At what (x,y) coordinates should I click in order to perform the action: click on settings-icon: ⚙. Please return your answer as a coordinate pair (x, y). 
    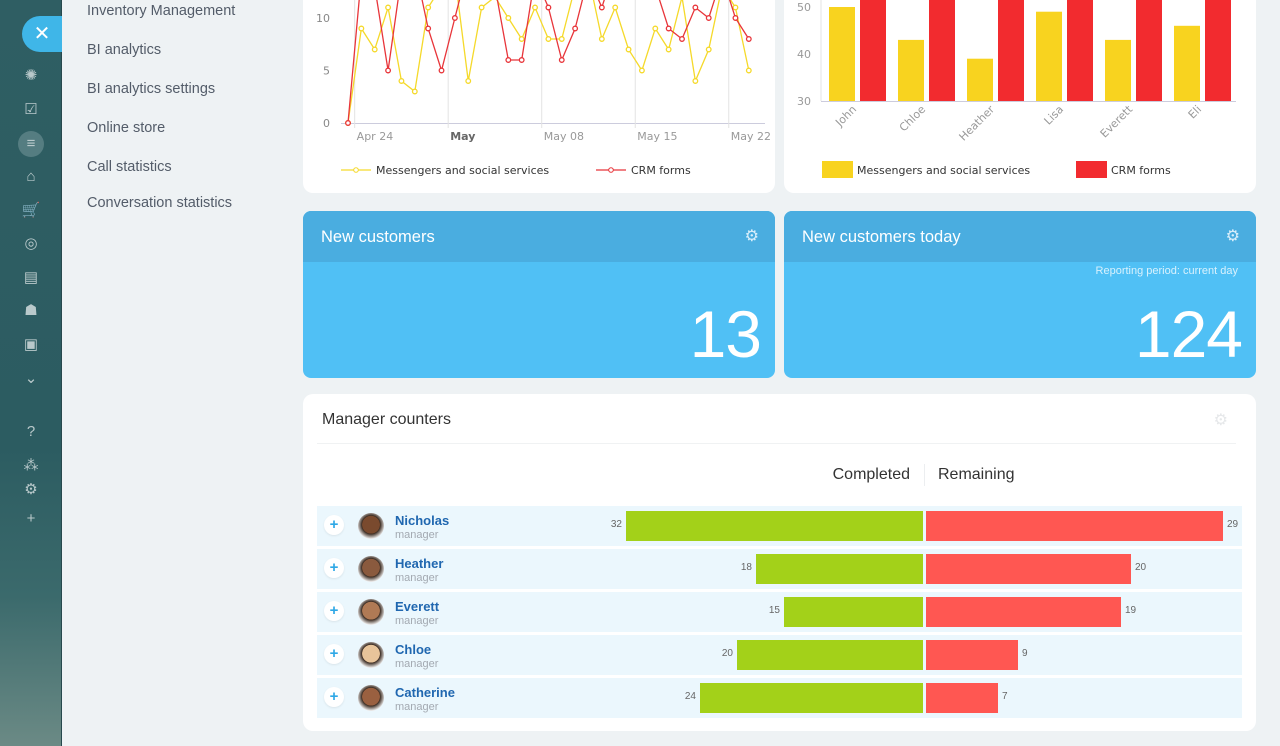
    Looking at the image, I should click on (31, 490).